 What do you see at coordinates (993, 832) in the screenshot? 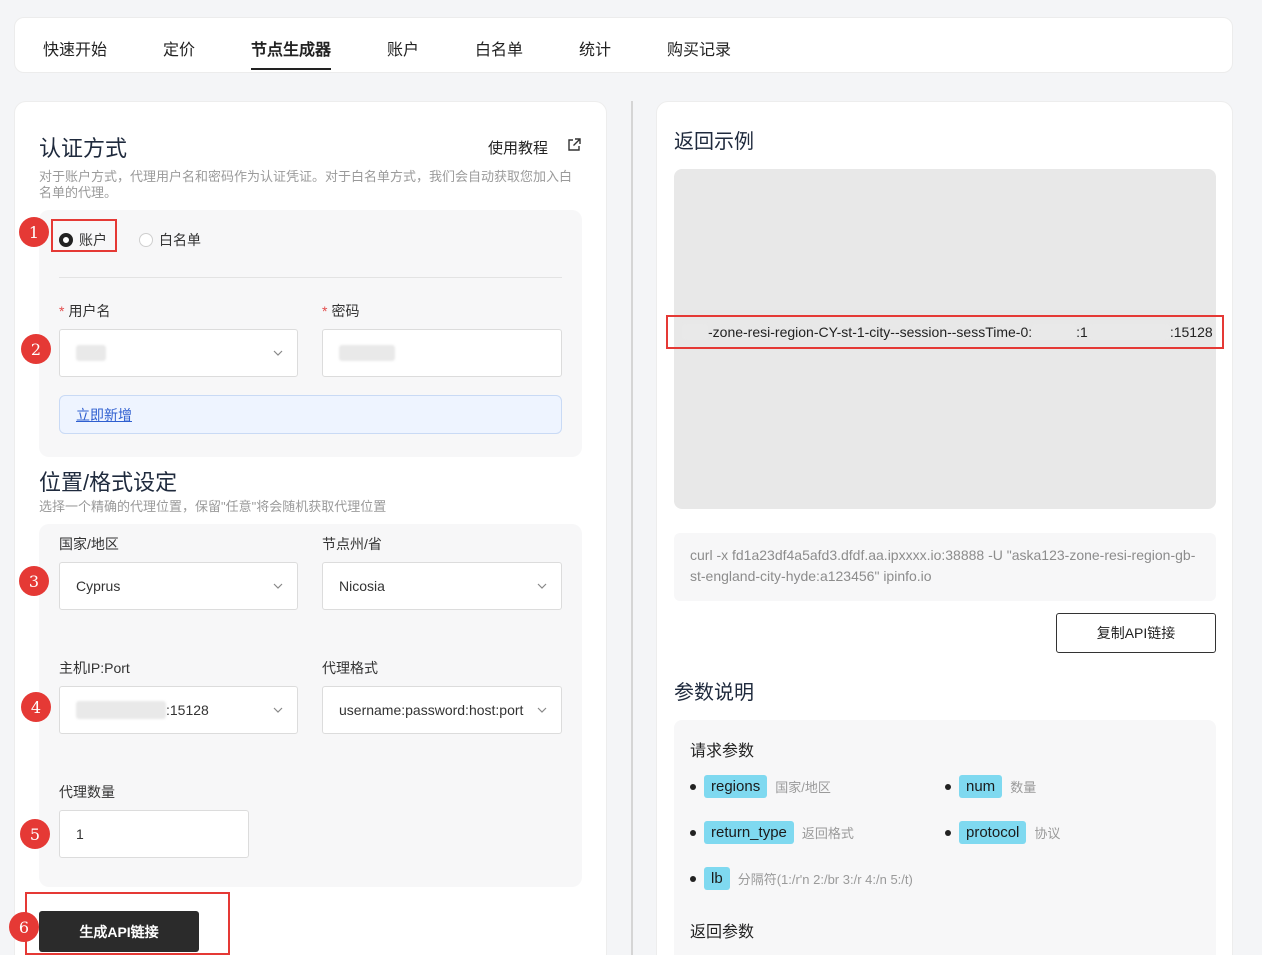
I see `param-name: protocol` at bounding box center [993, 832].